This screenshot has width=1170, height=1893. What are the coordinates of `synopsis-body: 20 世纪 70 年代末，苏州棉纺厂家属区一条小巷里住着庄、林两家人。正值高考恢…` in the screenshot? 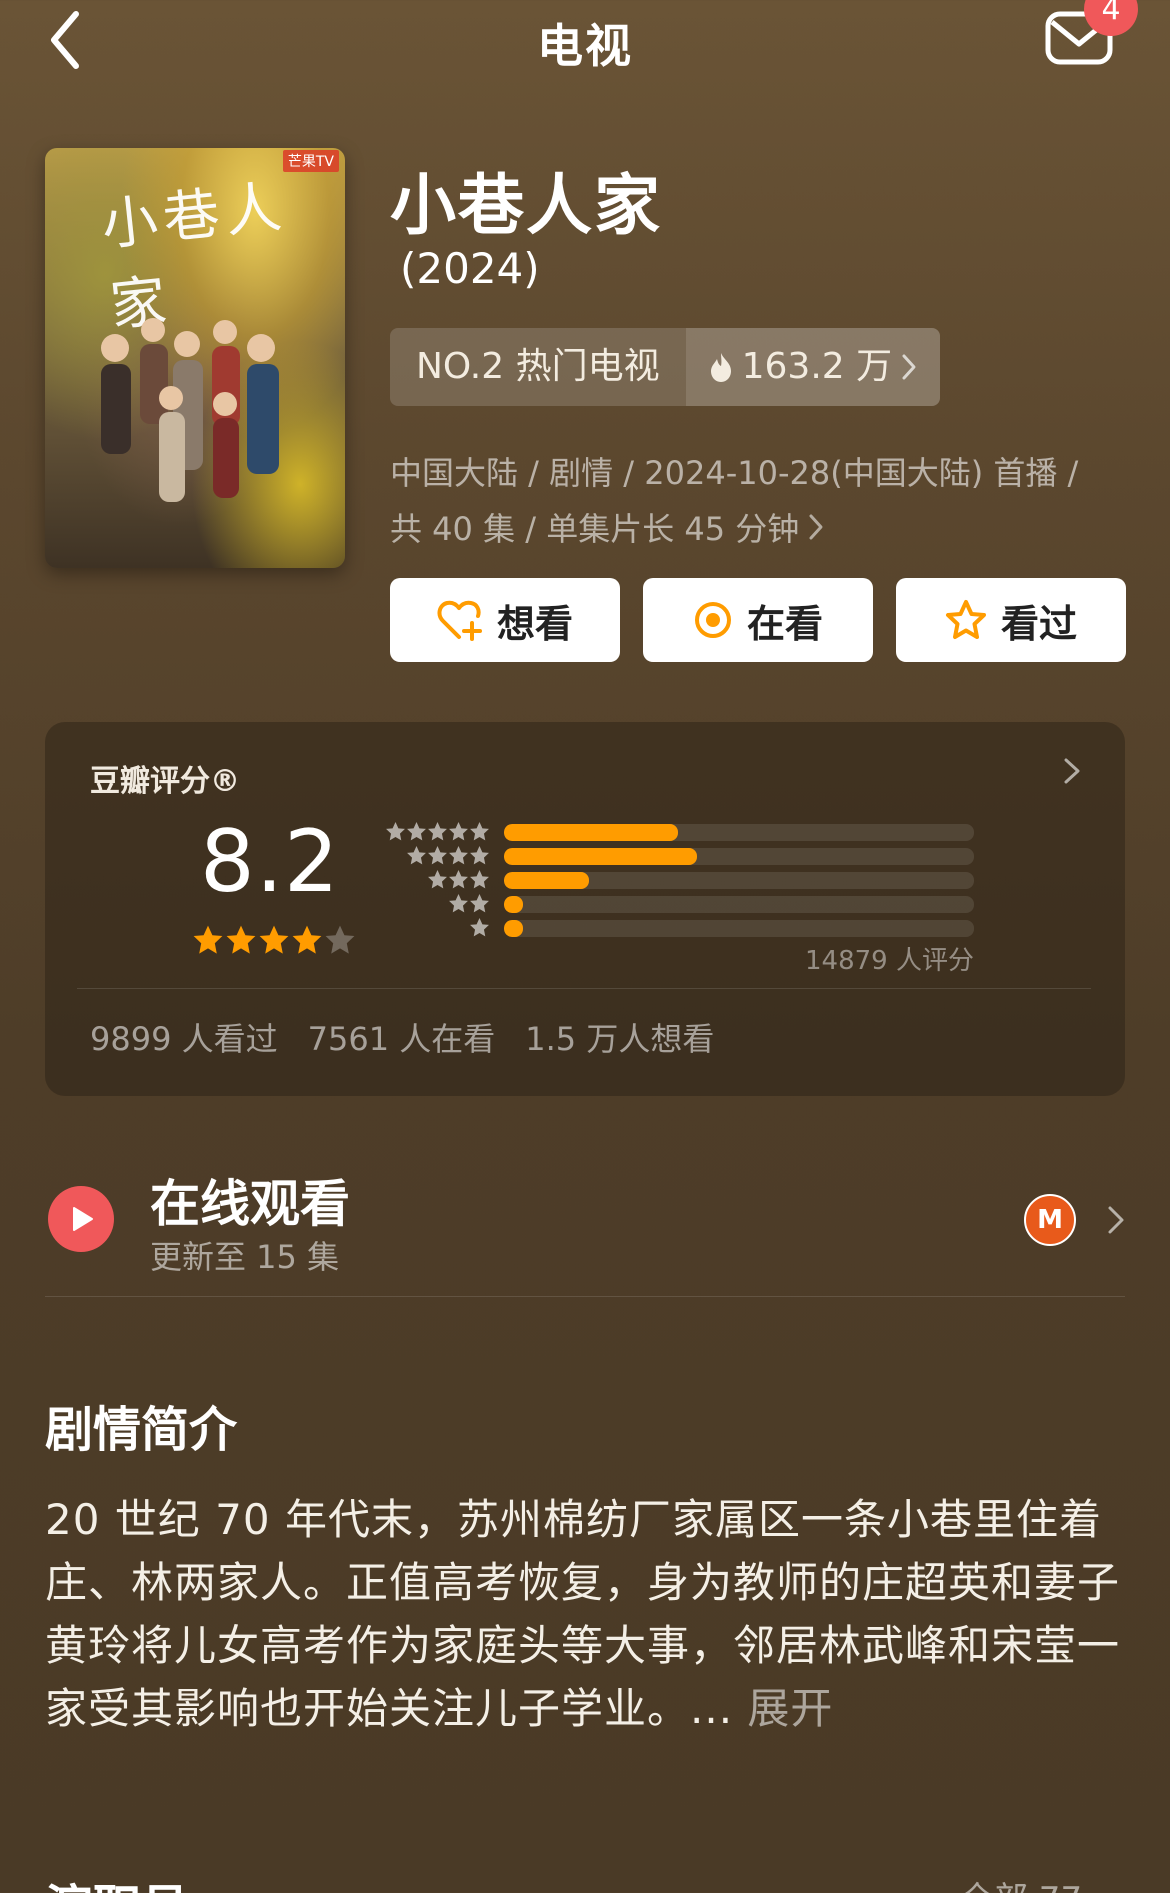 It's located at (583, 1614).